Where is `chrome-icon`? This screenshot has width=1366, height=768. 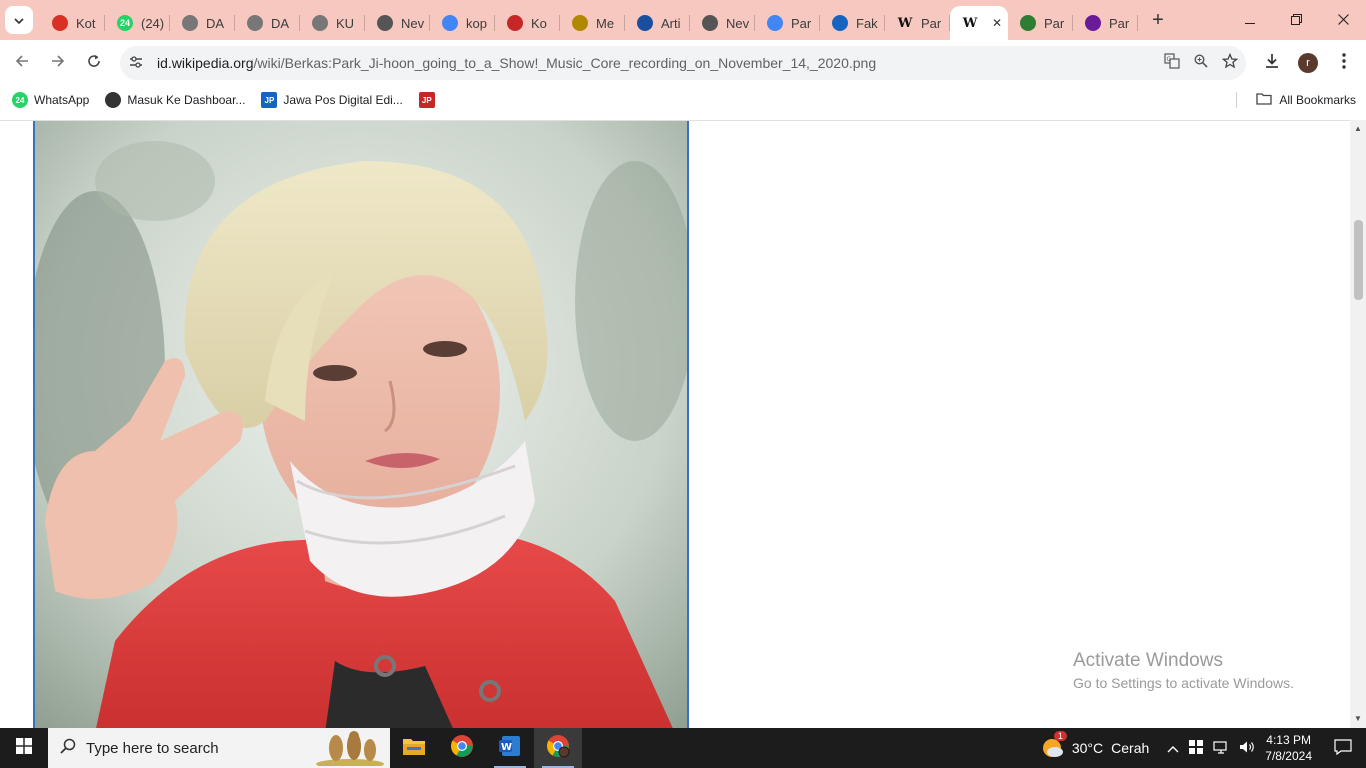
chrome-icon is located at coordinates (462, 748).